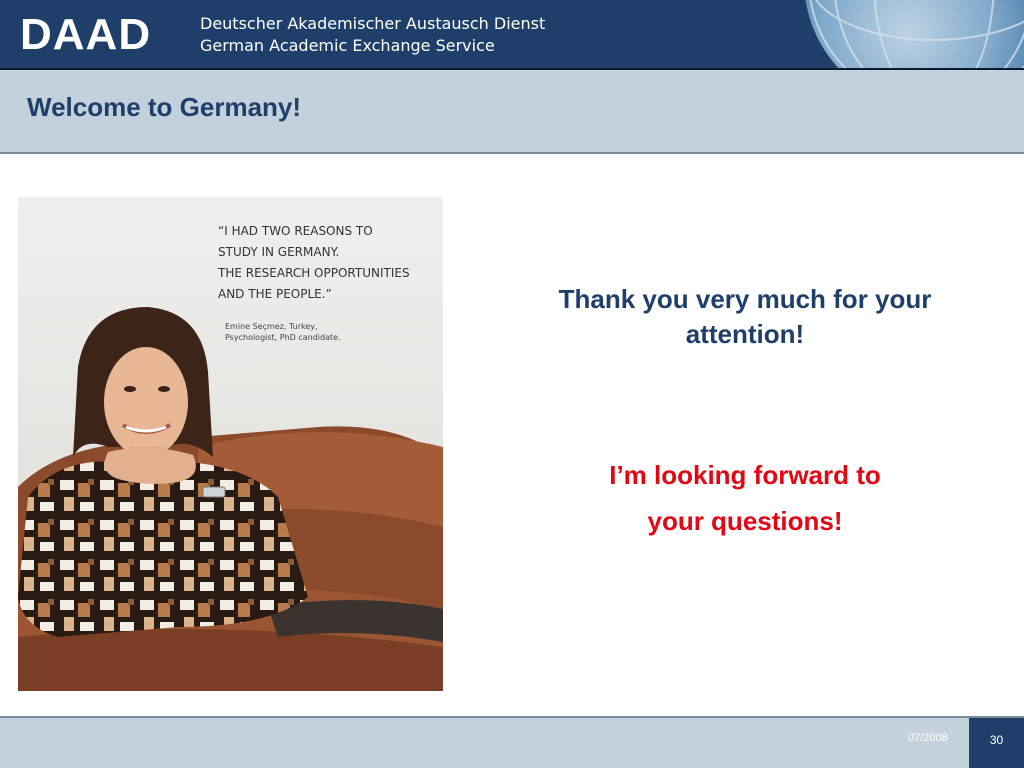 The image size is (1024, 768). Describe the element at coordinates (745, 498) in the screenshot. I see `questions-message: I’m looking forward to your questions!` at that location.